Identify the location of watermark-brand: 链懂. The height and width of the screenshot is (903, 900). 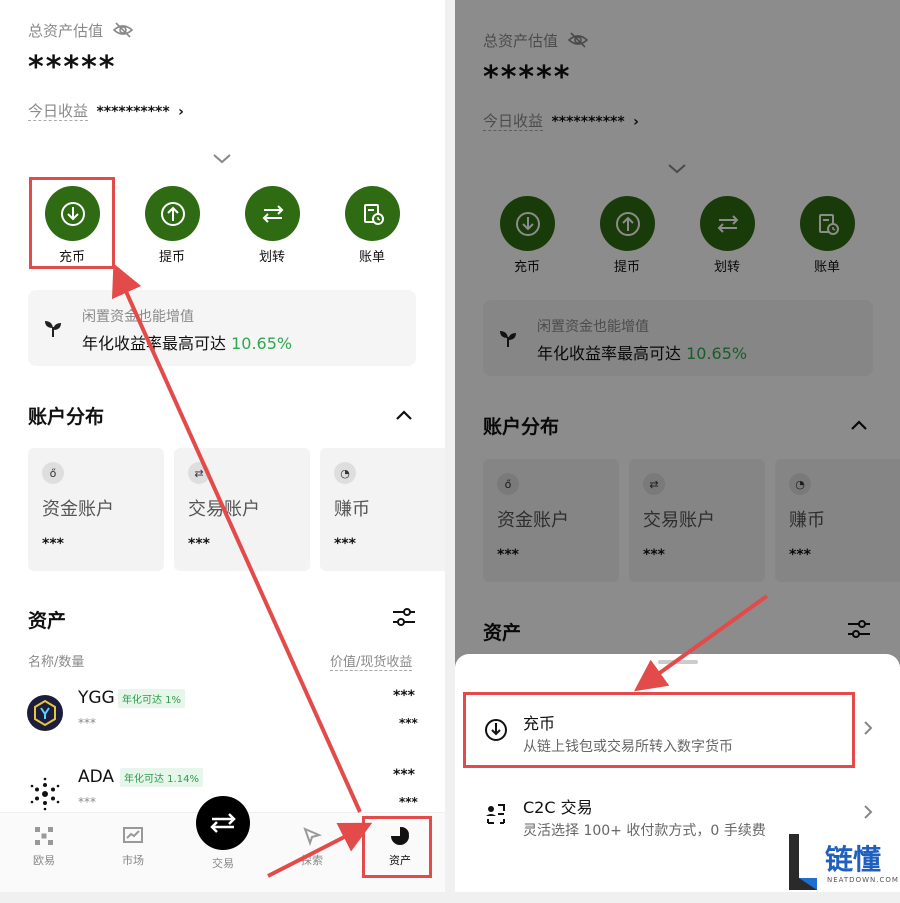
(853, 859).